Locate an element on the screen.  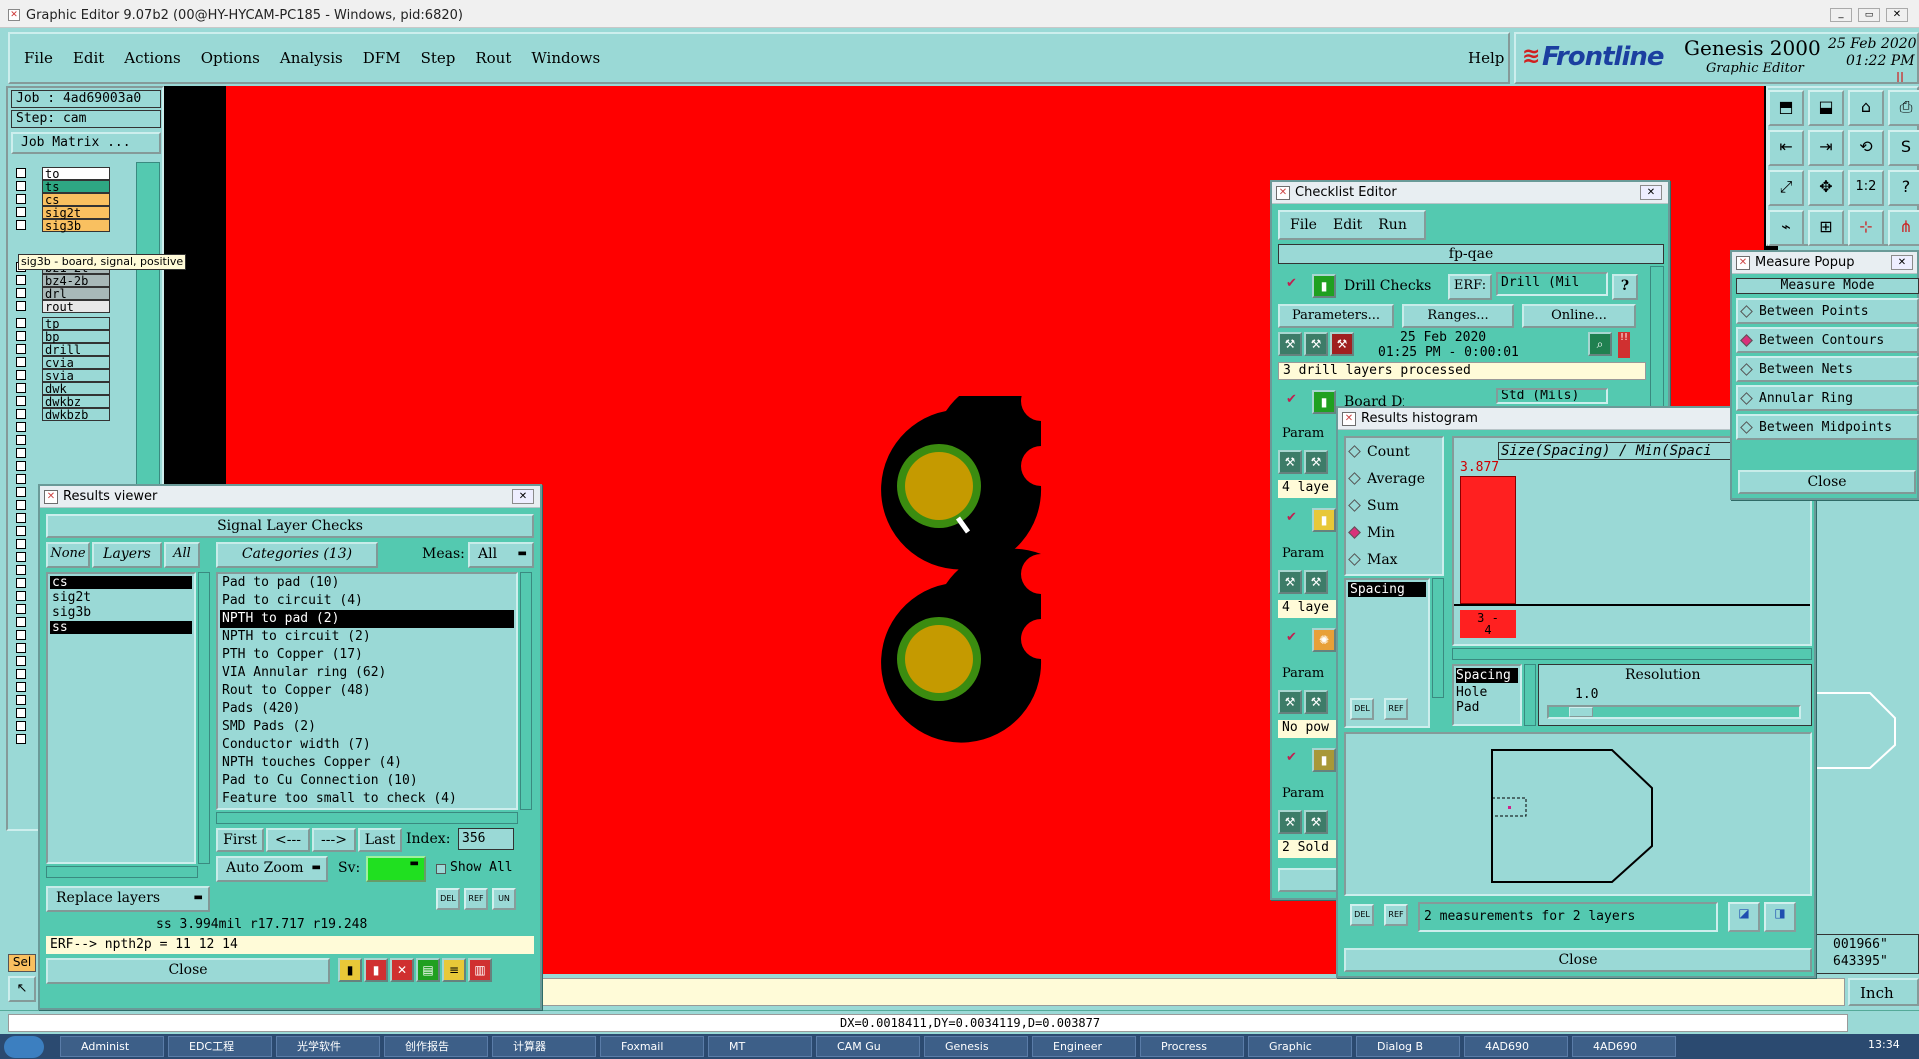
none-button: None is located at coordinates (68, 555).